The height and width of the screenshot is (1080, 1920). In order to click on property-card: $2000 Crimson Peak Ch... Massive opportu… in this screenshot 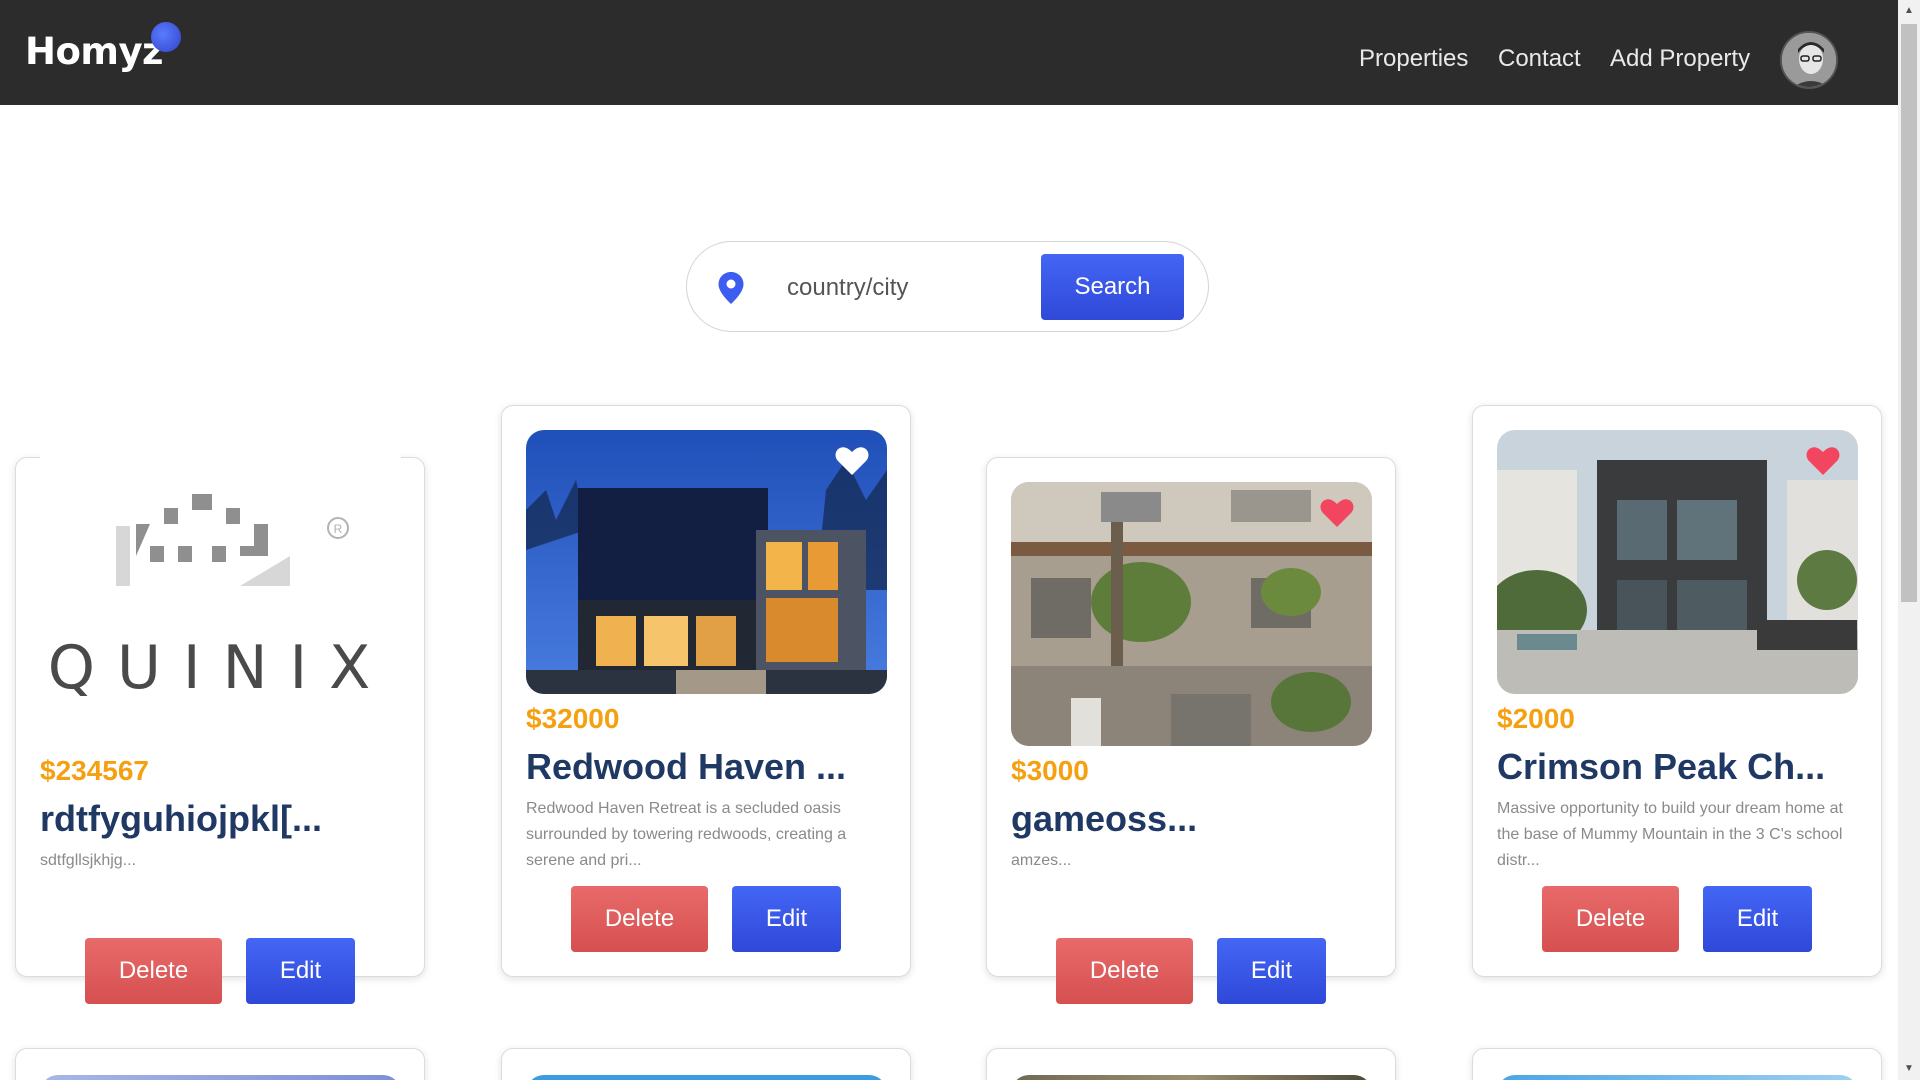, I will do `click(1677, 691)`.